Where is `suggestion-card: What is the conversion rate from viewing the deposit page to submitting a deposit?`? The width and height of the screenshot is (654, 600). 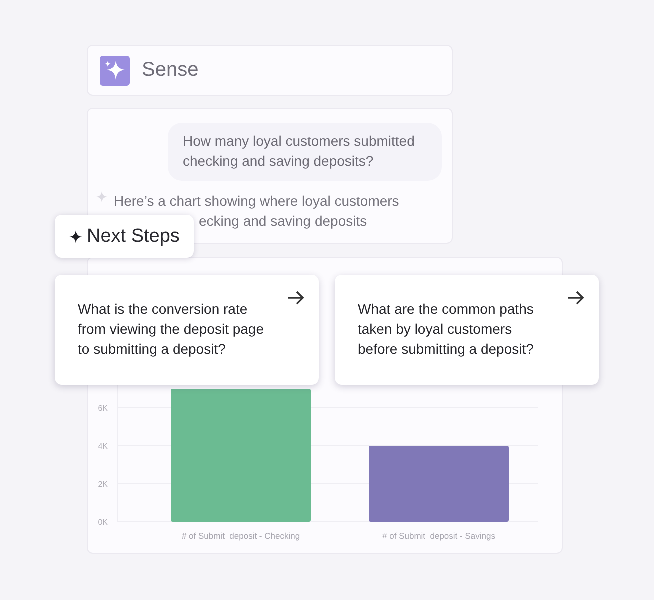
suggestion-card: What is the conversion rate from viewing the deposit page to submitting a deposit? is located at coordinates (187, 330).